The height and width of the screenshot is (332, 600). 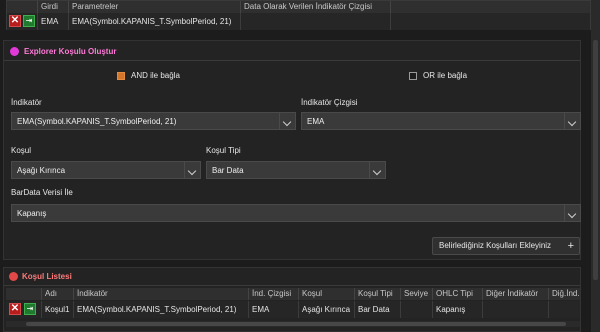 What do you see at coordinates (42, 192) in the screenshot?
I see `bardata-label: BarData Verisi İle` at bounding box center [42, 192].